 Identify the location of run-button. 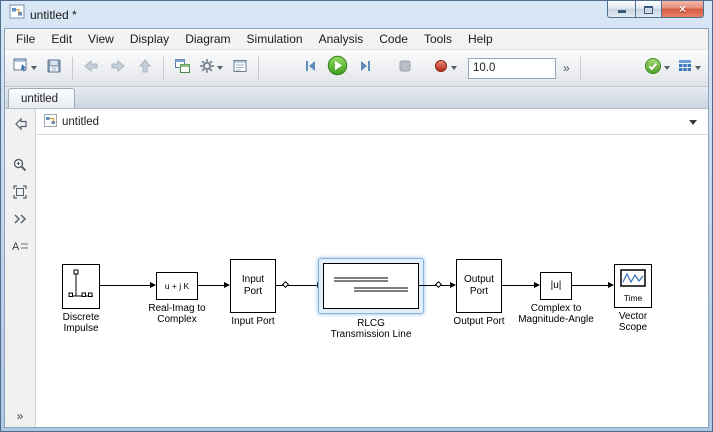
(337, 68).